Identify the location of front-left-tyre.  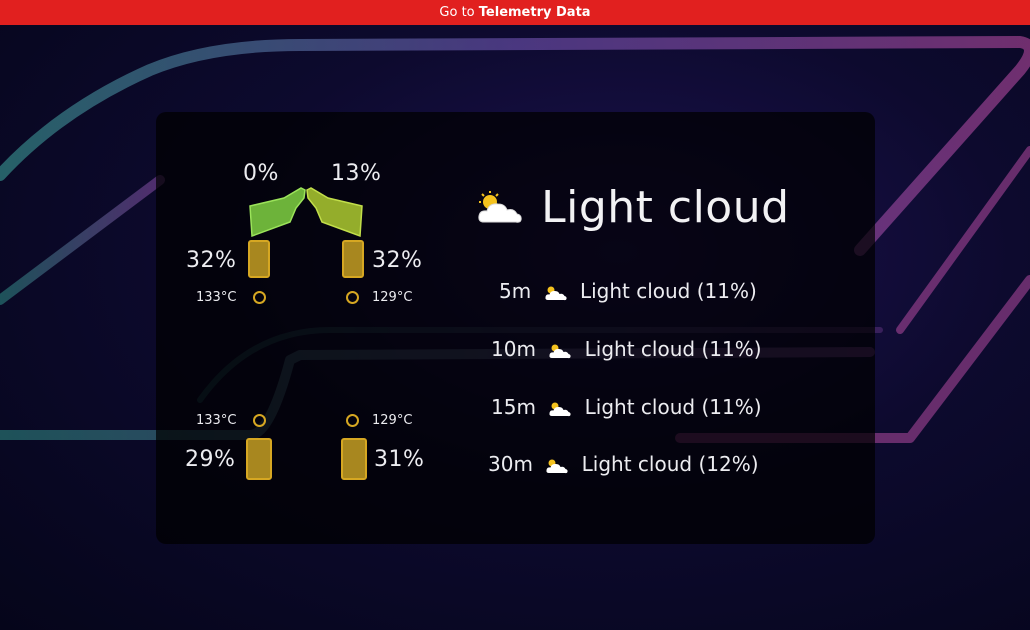
(259, 259).